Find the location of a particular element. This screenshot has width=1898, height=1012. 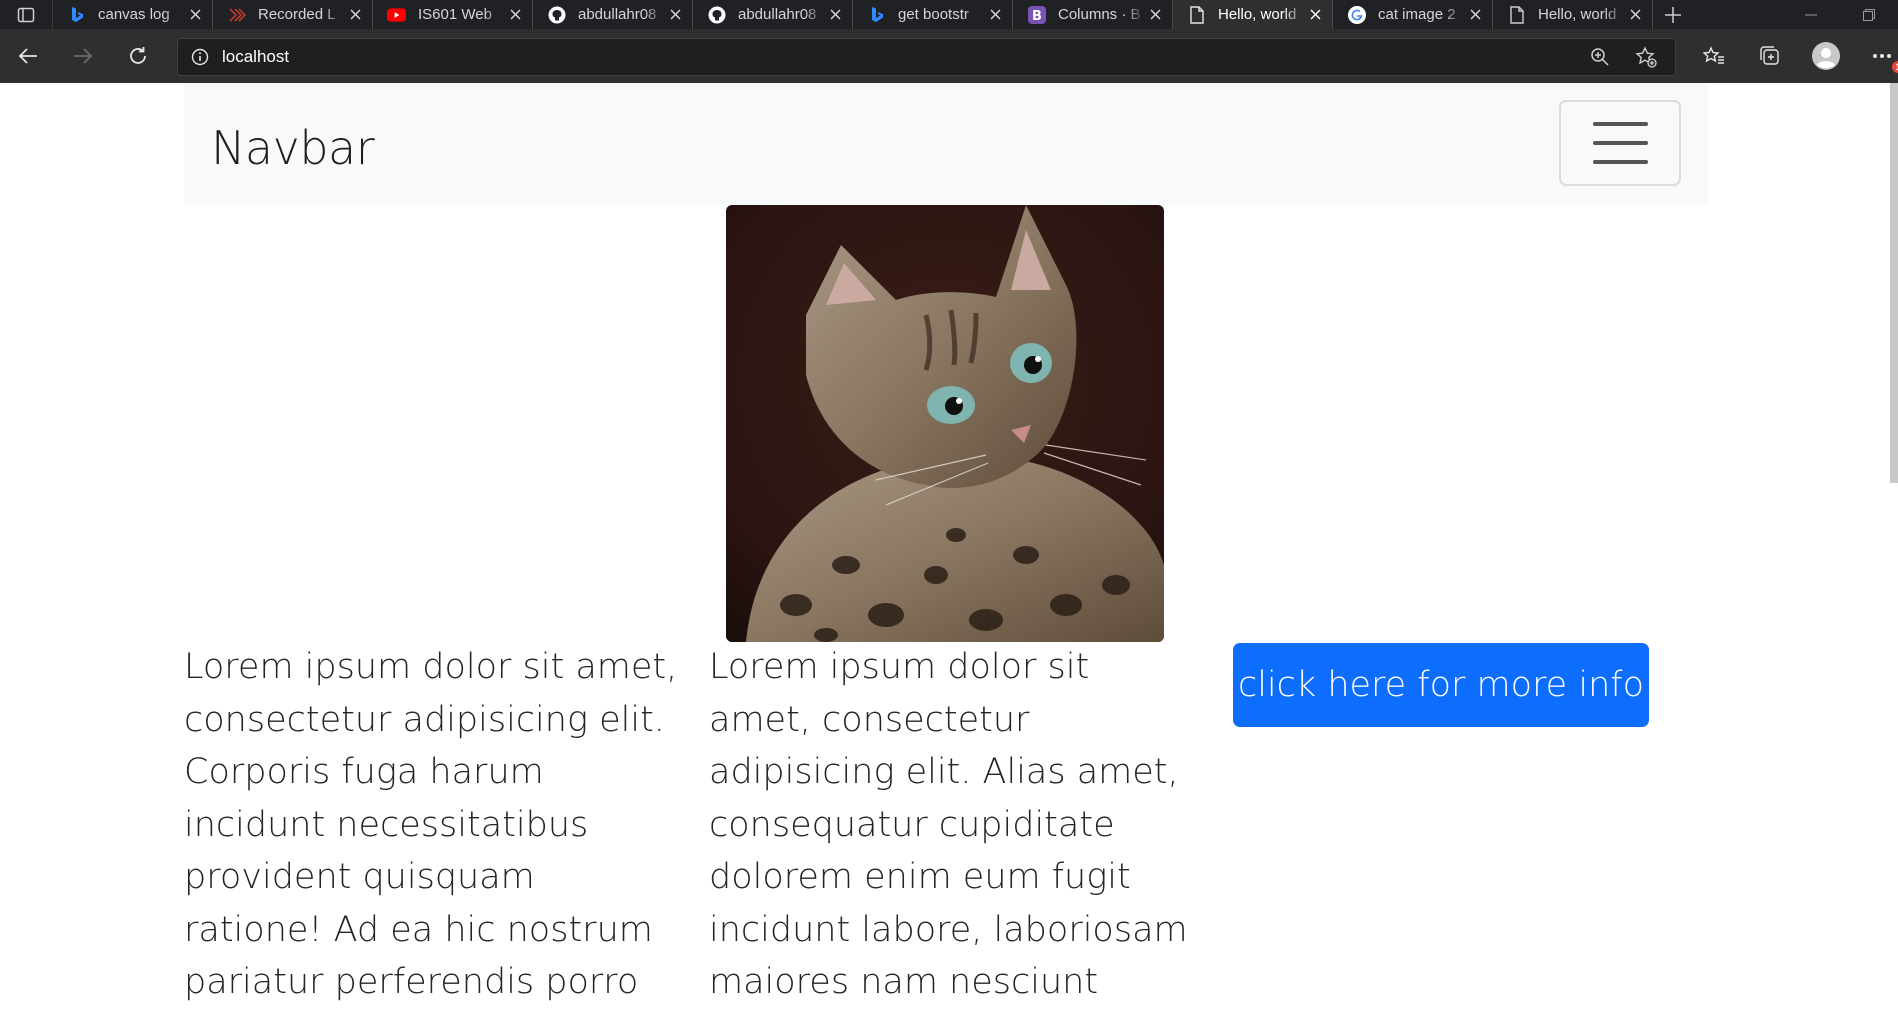

recorded-lecture-icon is located at coordinates (236, 14).